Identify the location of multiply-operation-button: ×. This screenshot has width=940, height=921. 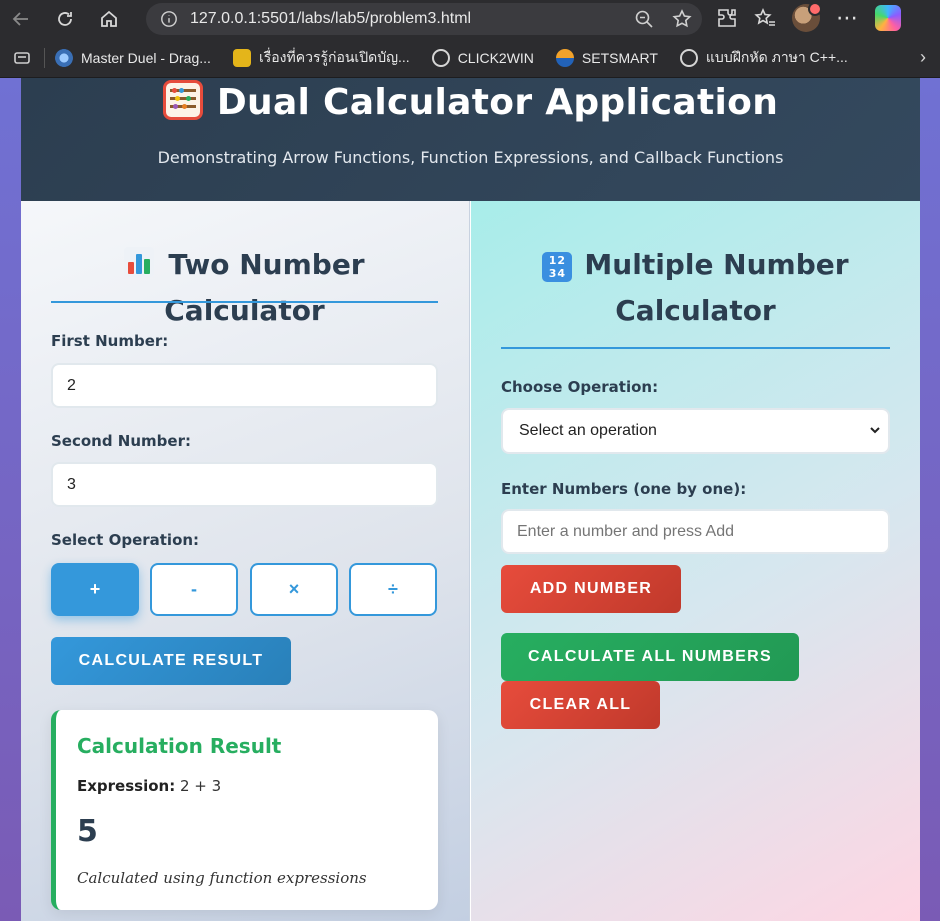
(294, 589).